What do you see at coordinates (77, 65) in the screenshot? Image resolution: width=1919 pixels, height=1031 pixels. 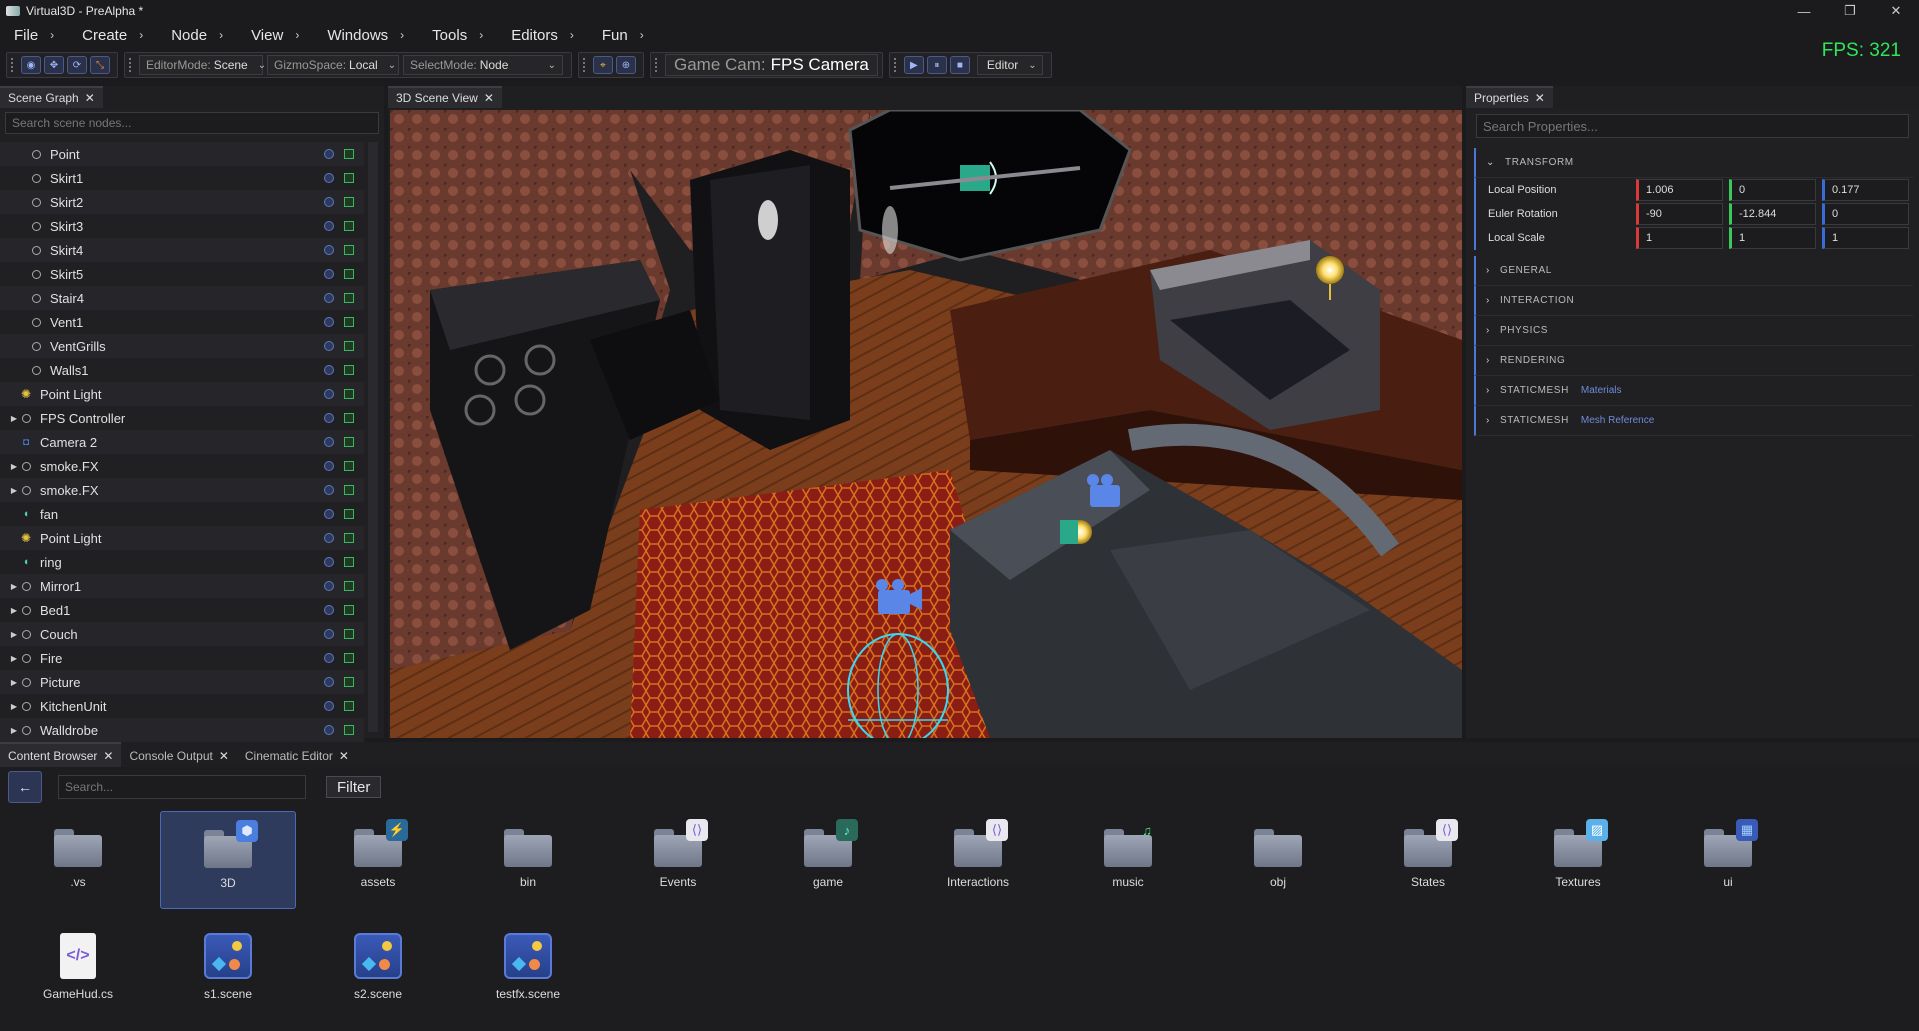 I see `rotate-tool-icon: ⟳` at bounding box center [77, 65].